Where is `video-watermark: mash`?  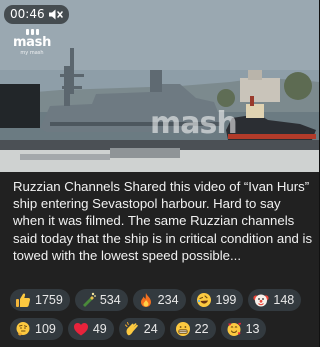 video-watermark: mash is located at coordinates (194, 123).